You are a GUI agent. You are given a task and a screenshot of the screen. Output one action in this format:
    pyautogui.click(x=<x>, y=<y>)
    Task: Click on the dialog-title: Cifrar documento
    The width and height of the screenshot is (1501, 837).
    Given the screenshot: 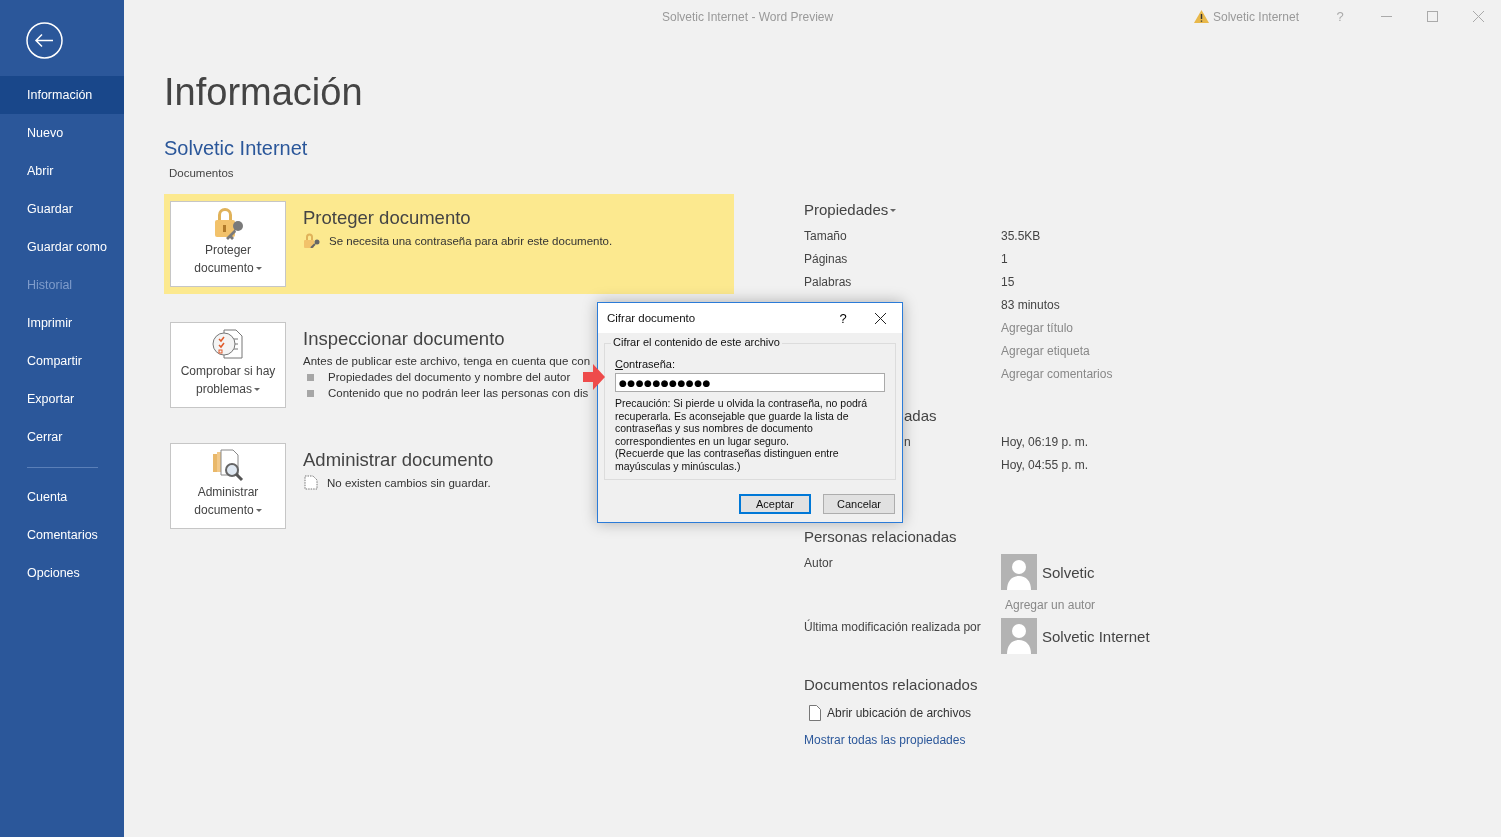 What is the action you would take?
    pyautogui.click(x=651, y=318)
    